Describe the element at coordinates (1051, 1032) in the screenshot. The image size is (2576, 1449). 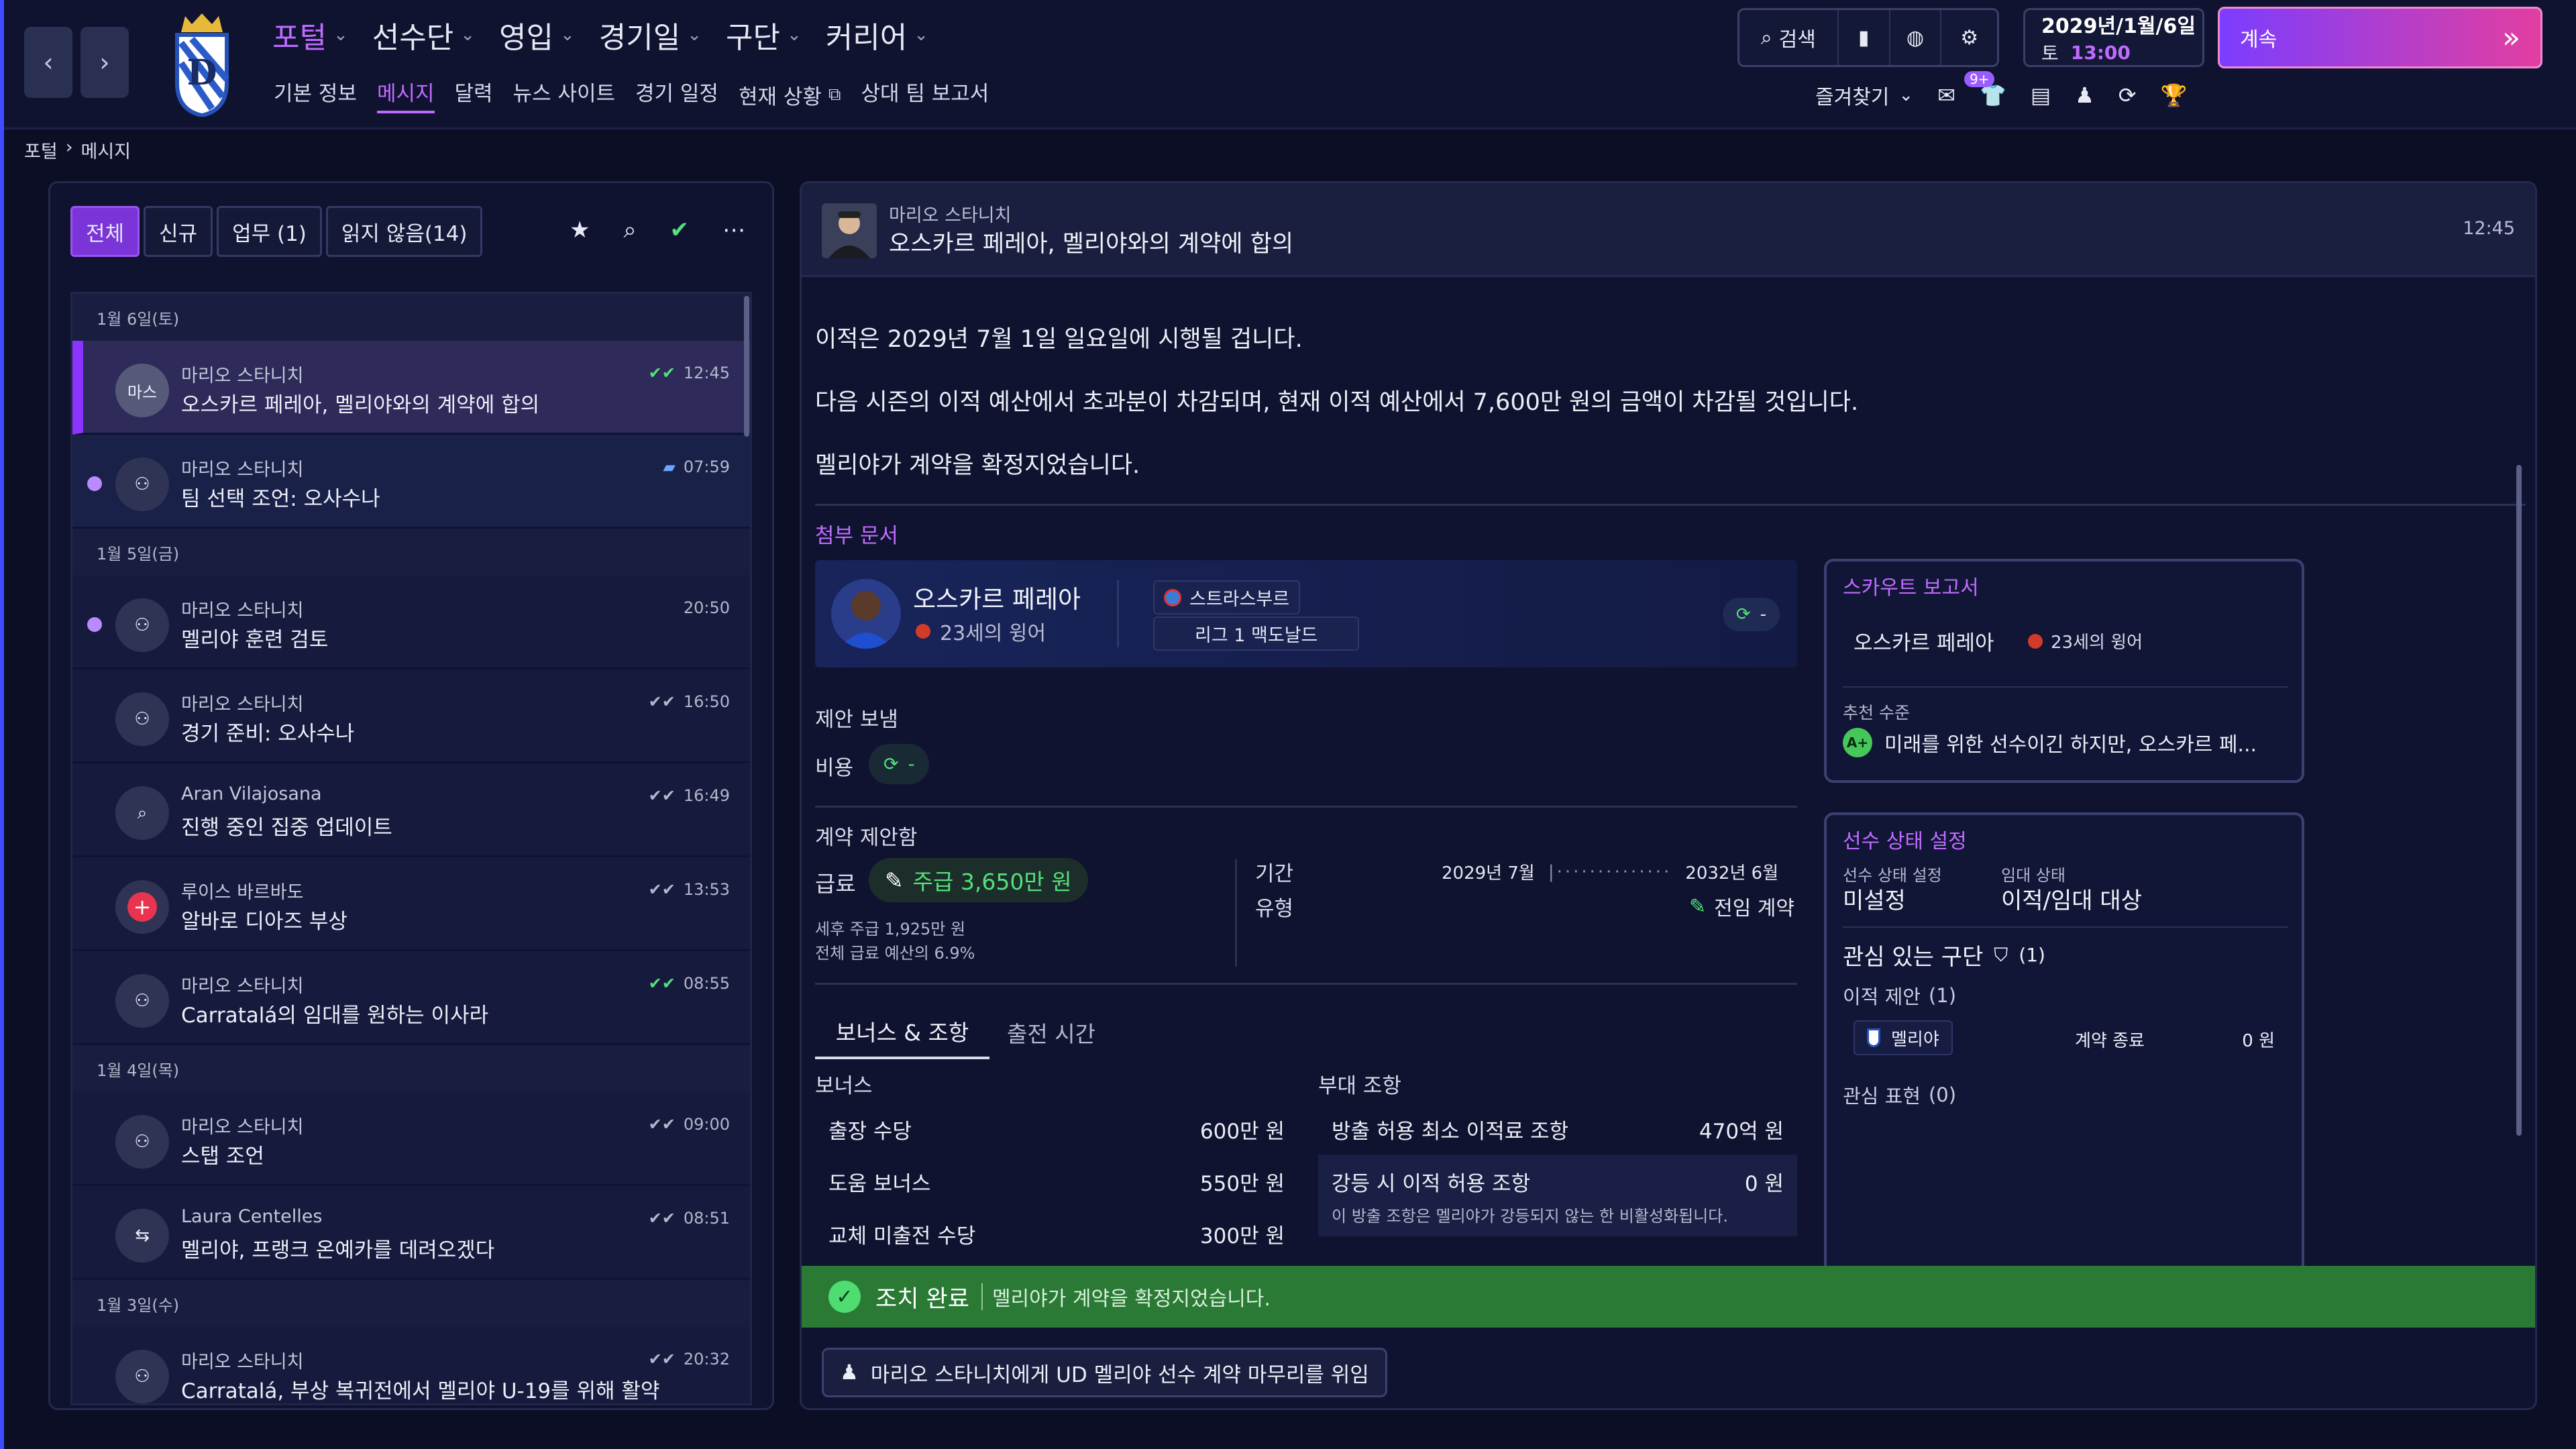
I see `tab-playing-time: 출전 시간` at that location.